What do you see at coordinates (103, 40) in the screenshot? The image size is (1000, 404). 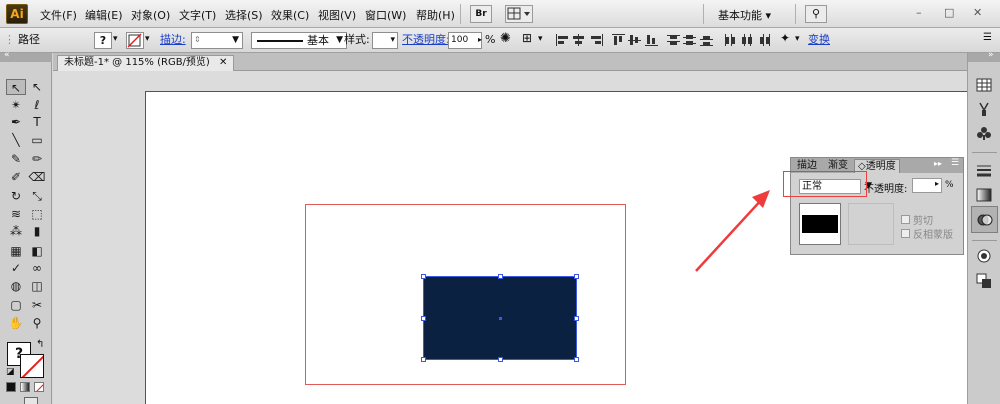 I see `fill-color-swatch: ?` at bounding box center [103, 40].